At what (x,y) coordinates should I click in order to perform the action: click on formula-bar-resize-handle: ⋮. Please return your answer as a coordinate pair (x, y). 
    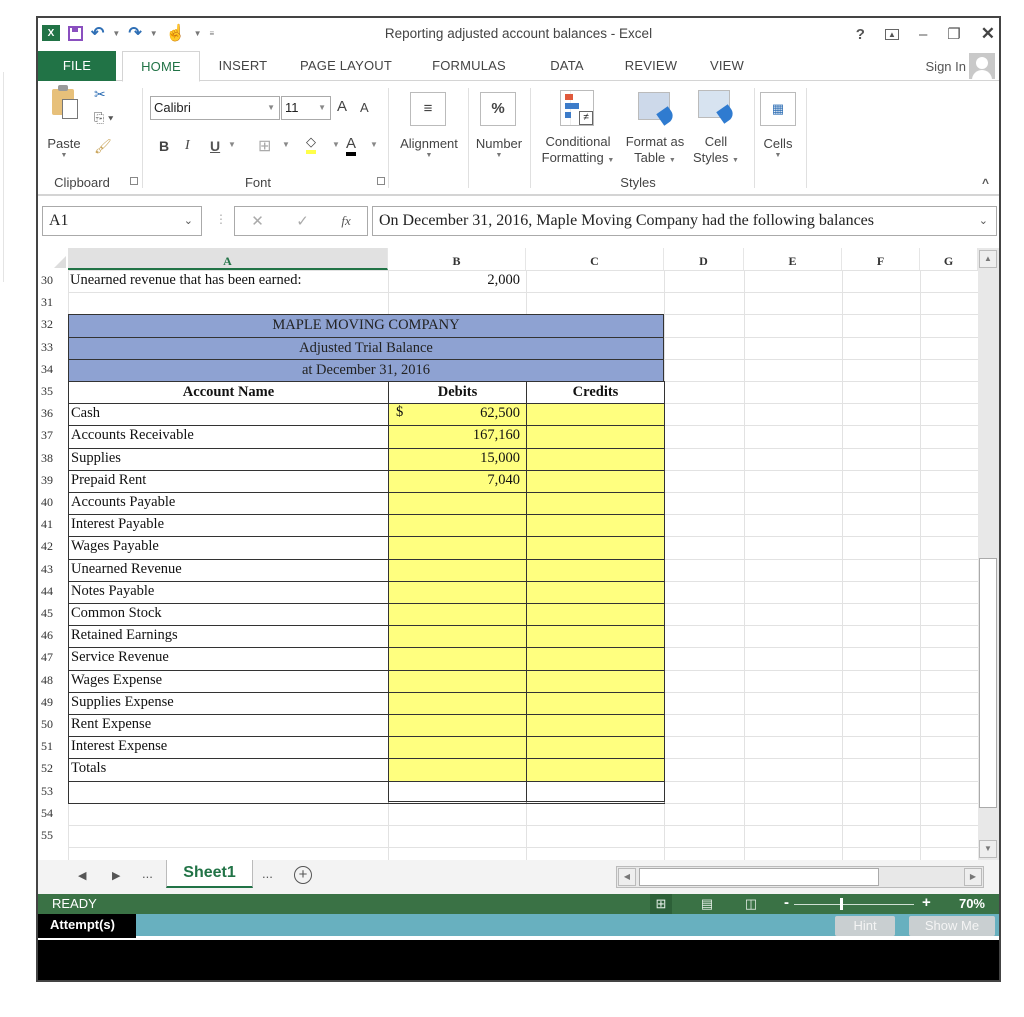
    Looking at the image, I should click on (221, 219).